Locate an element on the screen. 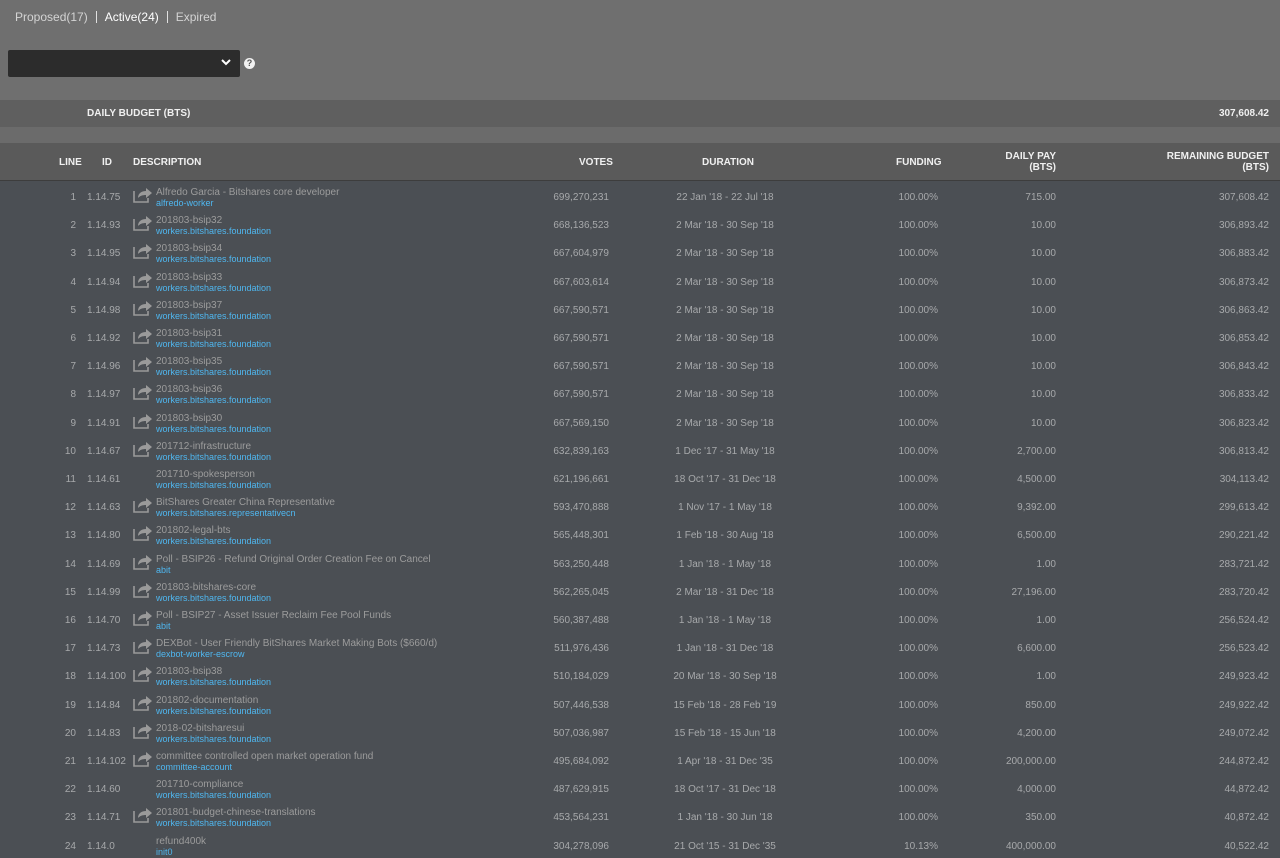 This screenshot has height=858, width=1280. worker-name: 201712-infrastructure is located at coordinates (204, 446).